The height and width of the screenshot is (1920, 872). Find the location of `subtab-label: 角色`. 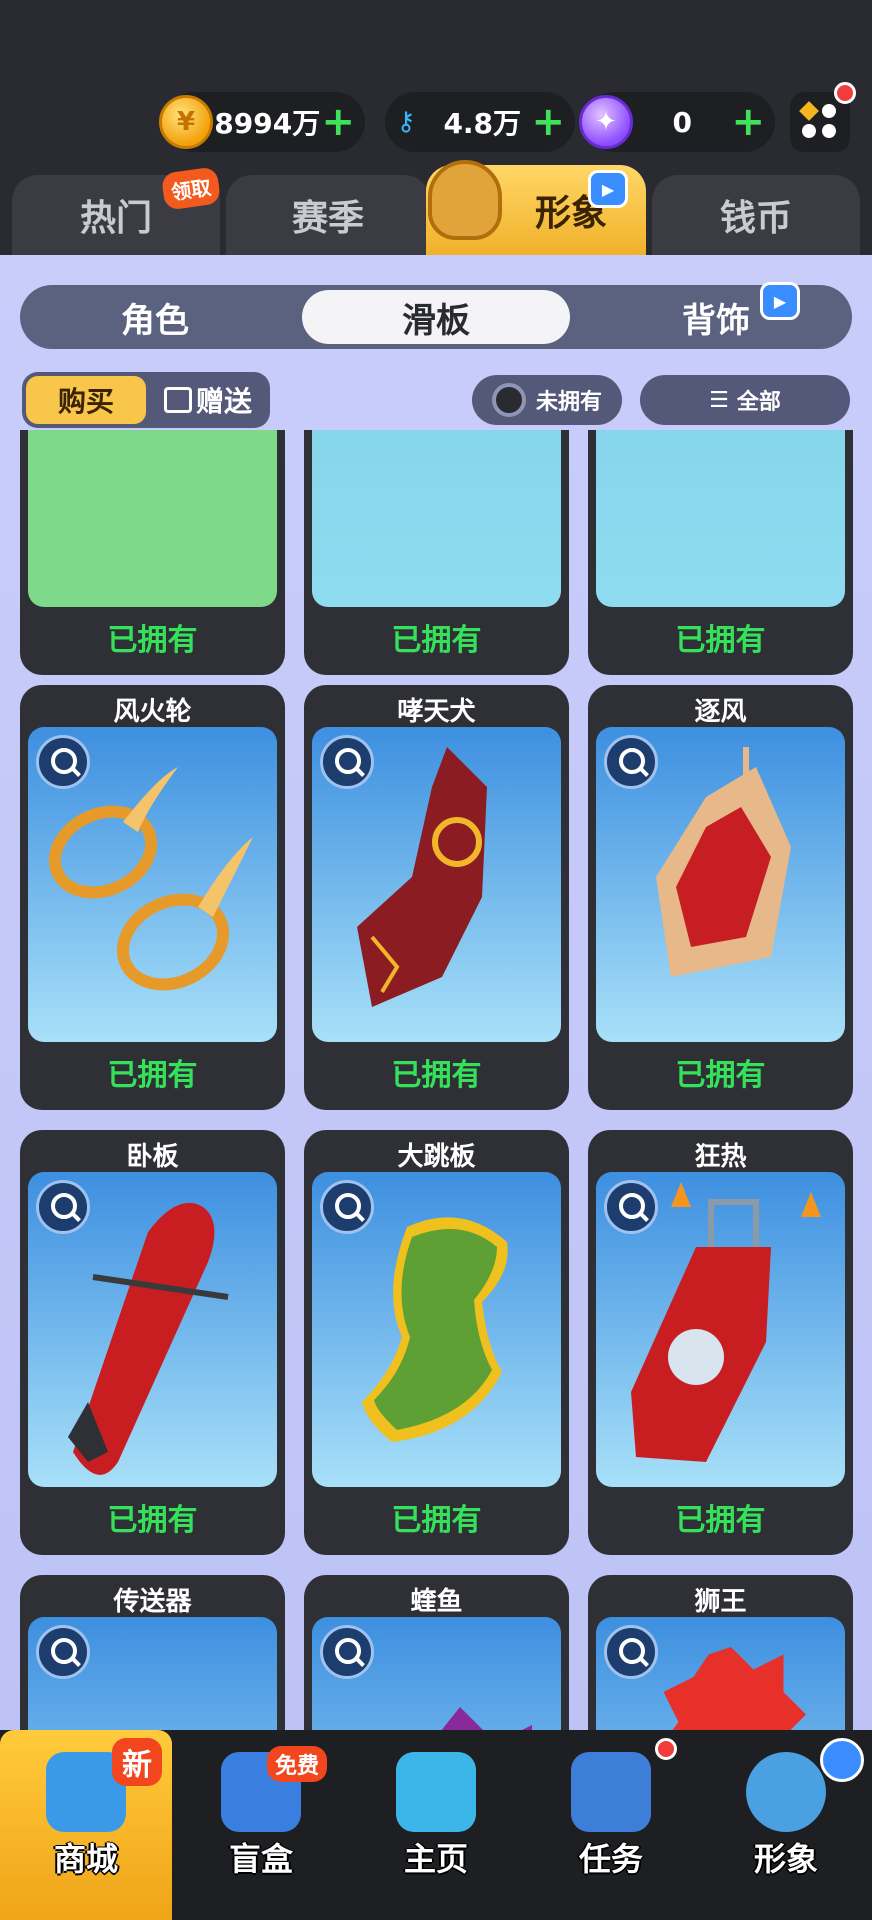

subtab-label: 角色 is located at coordinates (155, 320).